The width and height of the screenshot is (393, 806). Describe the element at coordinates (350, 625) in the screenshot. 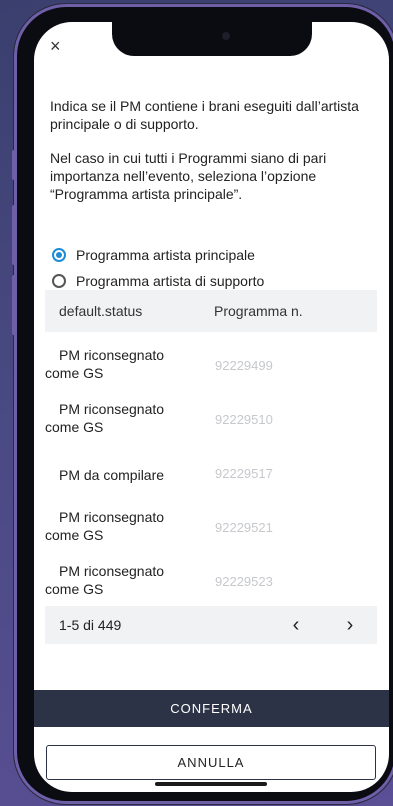

I see `chevron-right-icon: ›` at that location.